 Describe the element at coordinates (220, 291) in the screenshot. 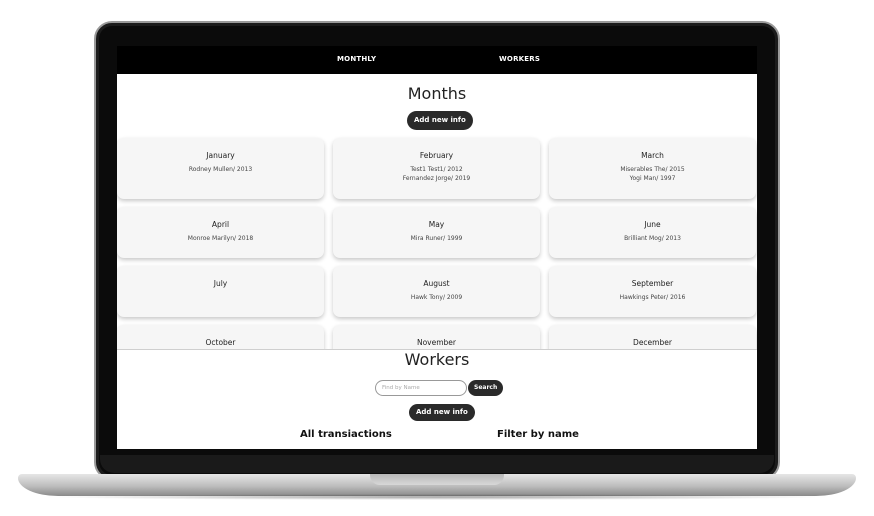

I see `month-card-july: July` at that location.